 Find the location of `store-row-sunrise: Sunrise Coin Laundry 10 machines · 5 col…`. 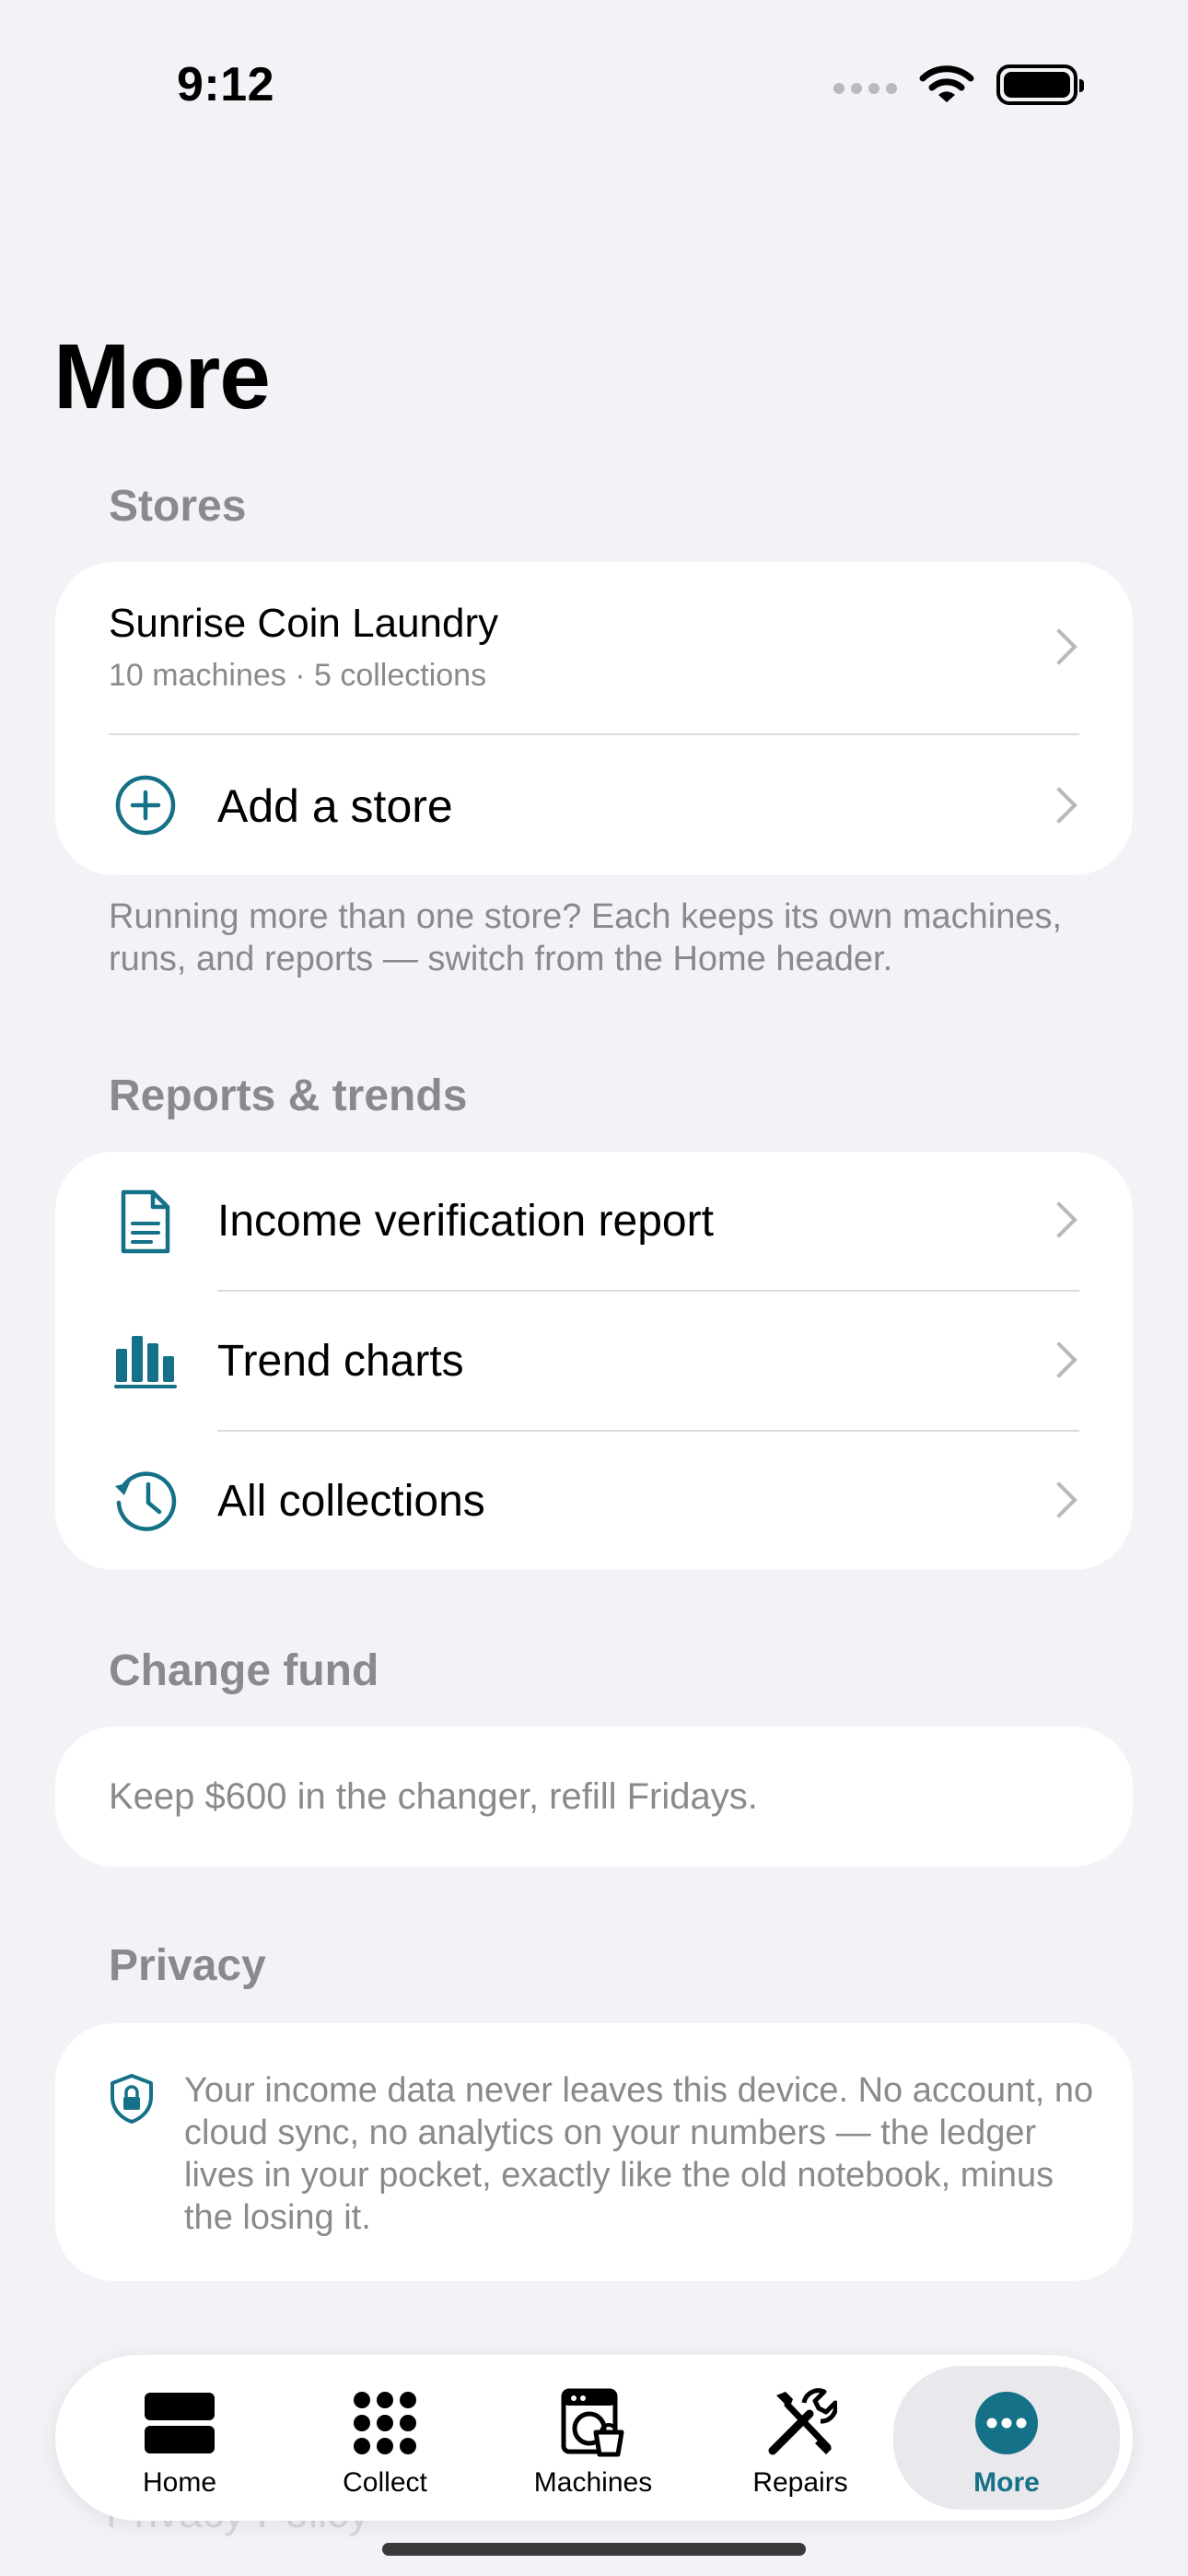

store-row-sunrise: Sunrise Coin Laundry 10 machines · 5 col… is located at coordinates (594, 647).